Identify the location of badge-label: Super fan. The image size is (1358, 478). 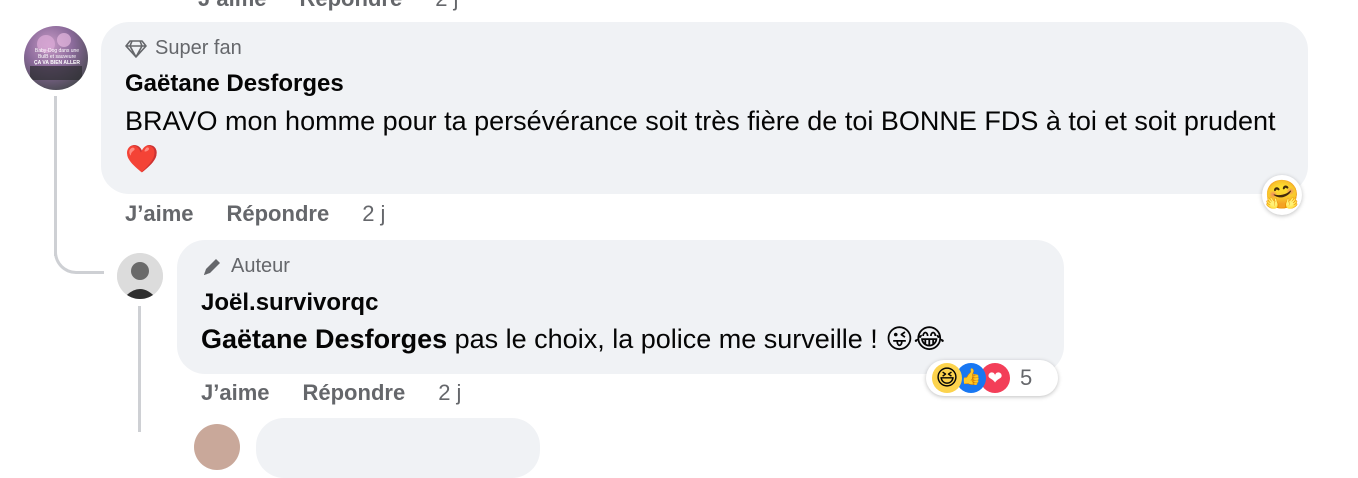
(198, 48).